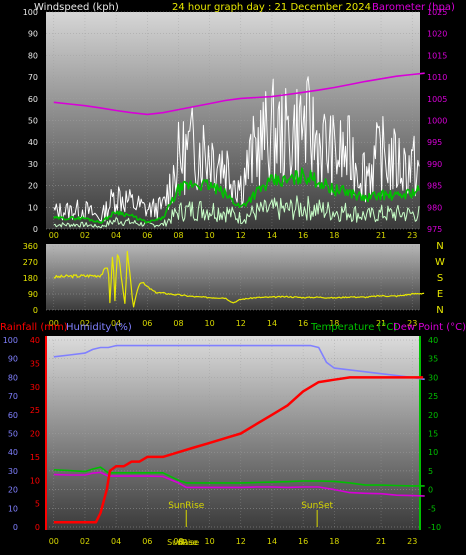 This screenshot has width=466, height=555. Describe the element at coordinates (10, 340) in the screenshot. I see `humidity-tick-label: 100` at that location.